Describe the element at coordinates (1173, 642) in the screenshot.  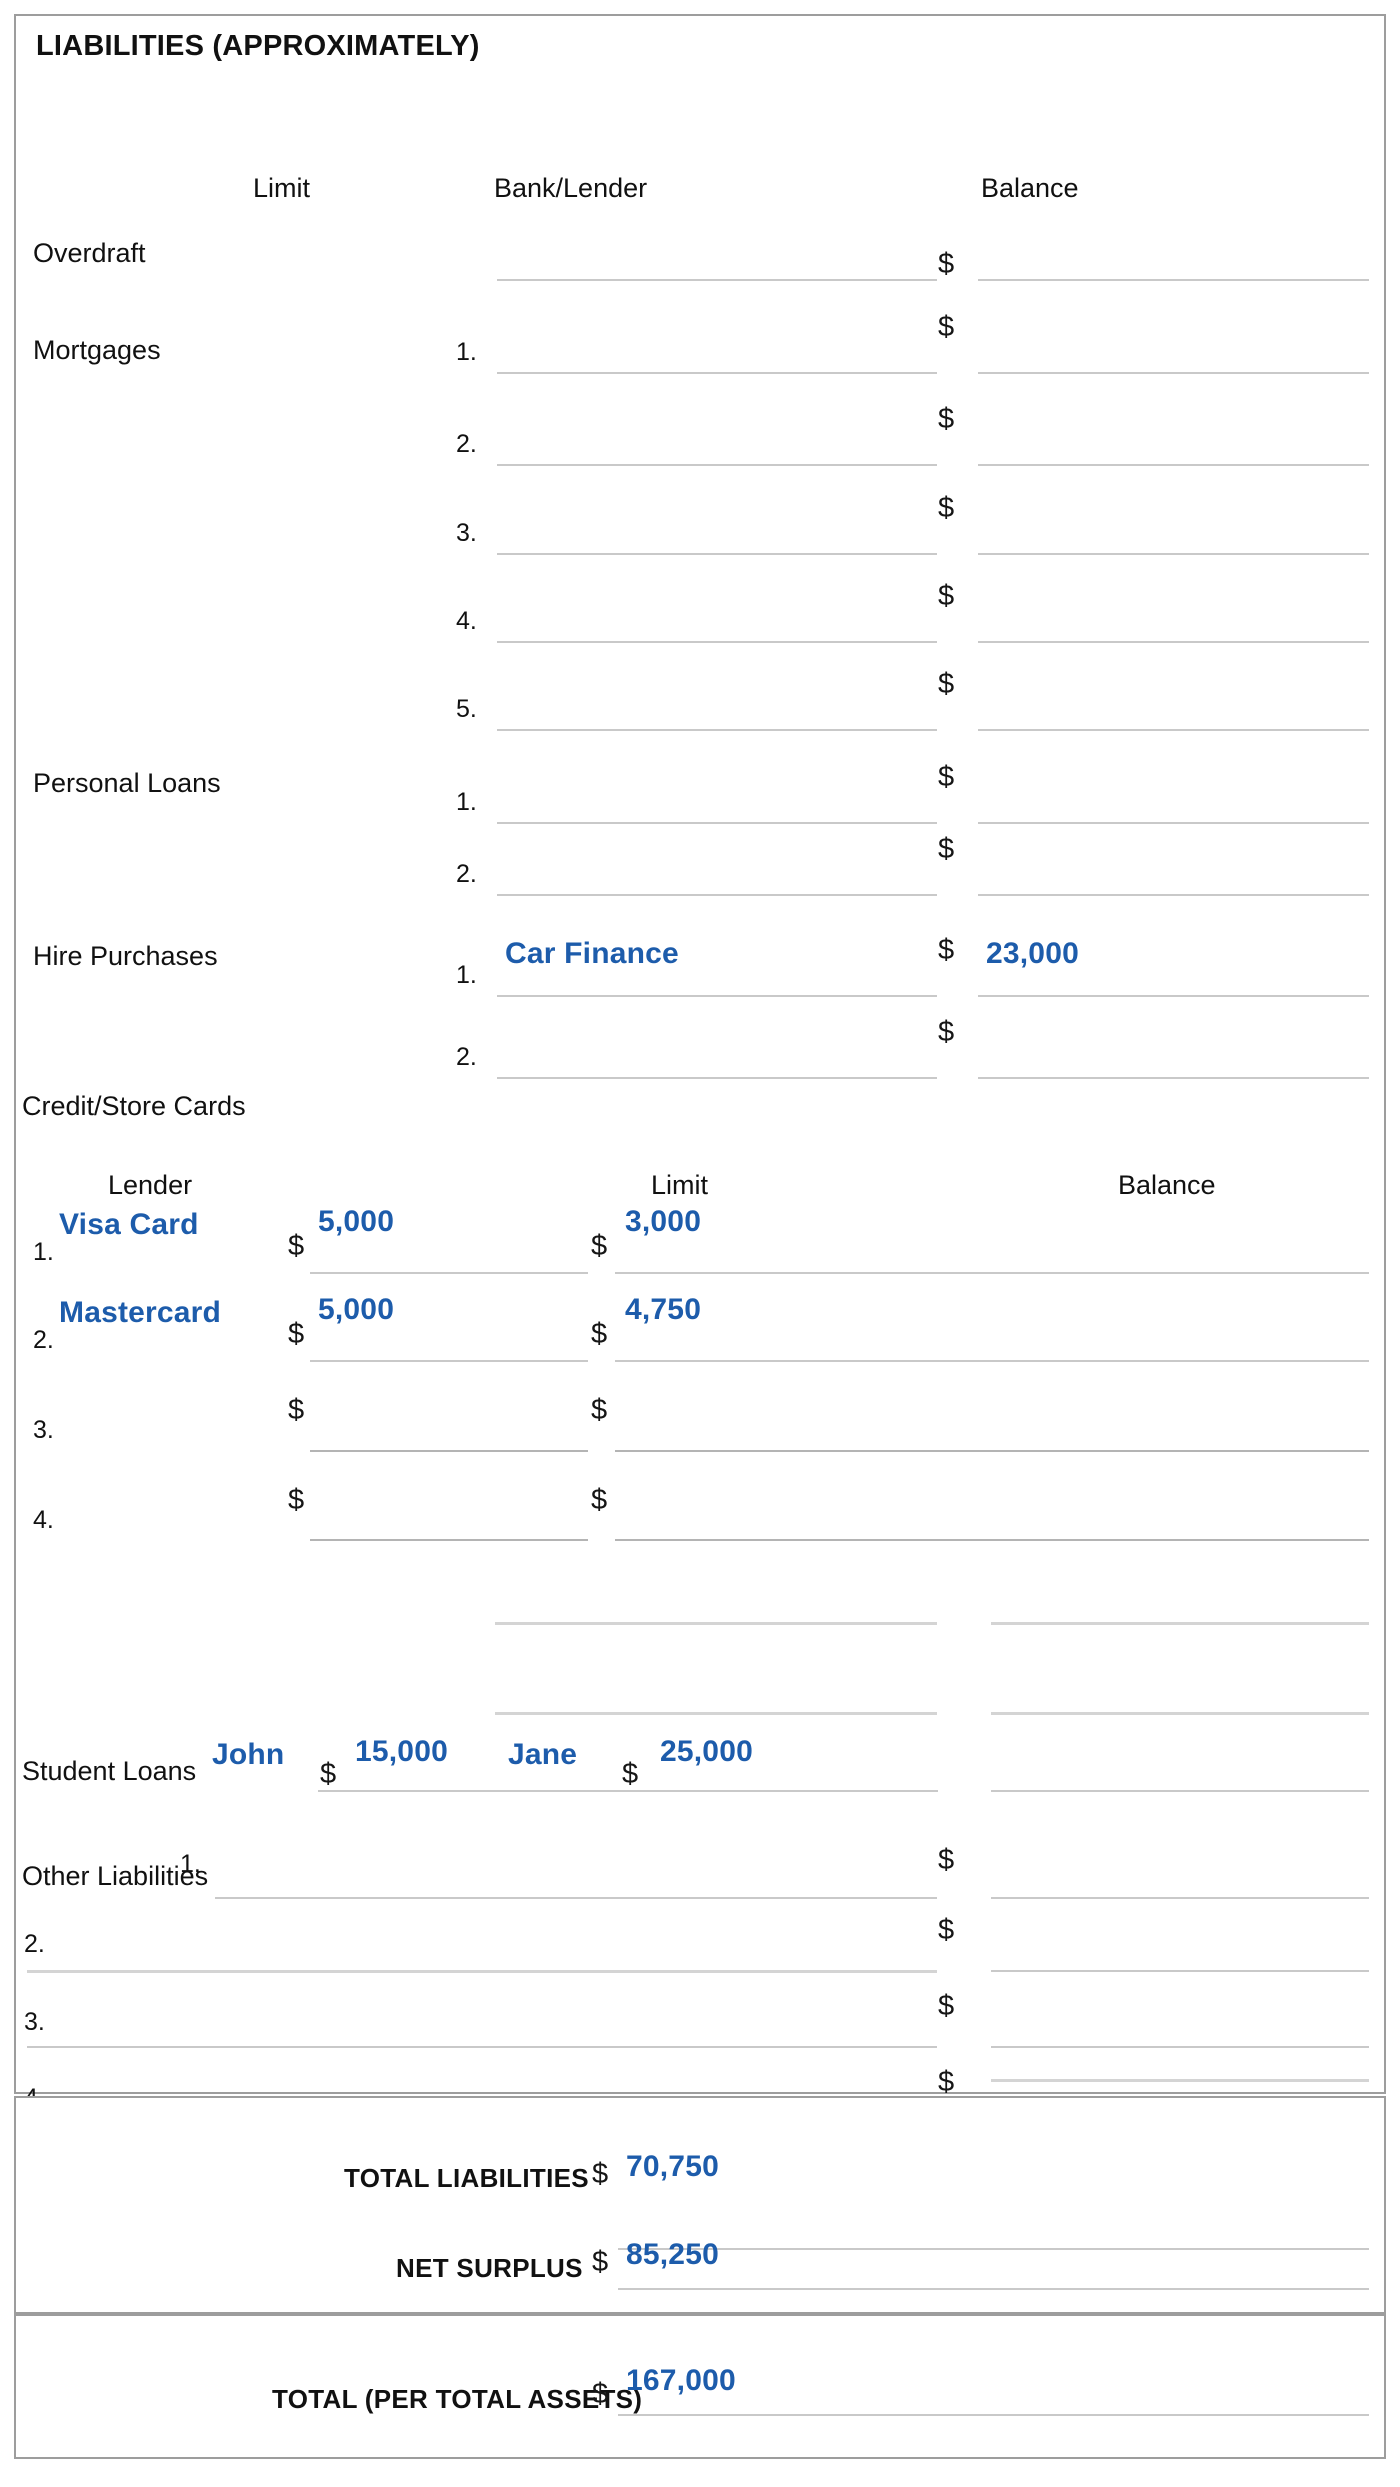
I see `mortgage-4-balance-input` at that location.